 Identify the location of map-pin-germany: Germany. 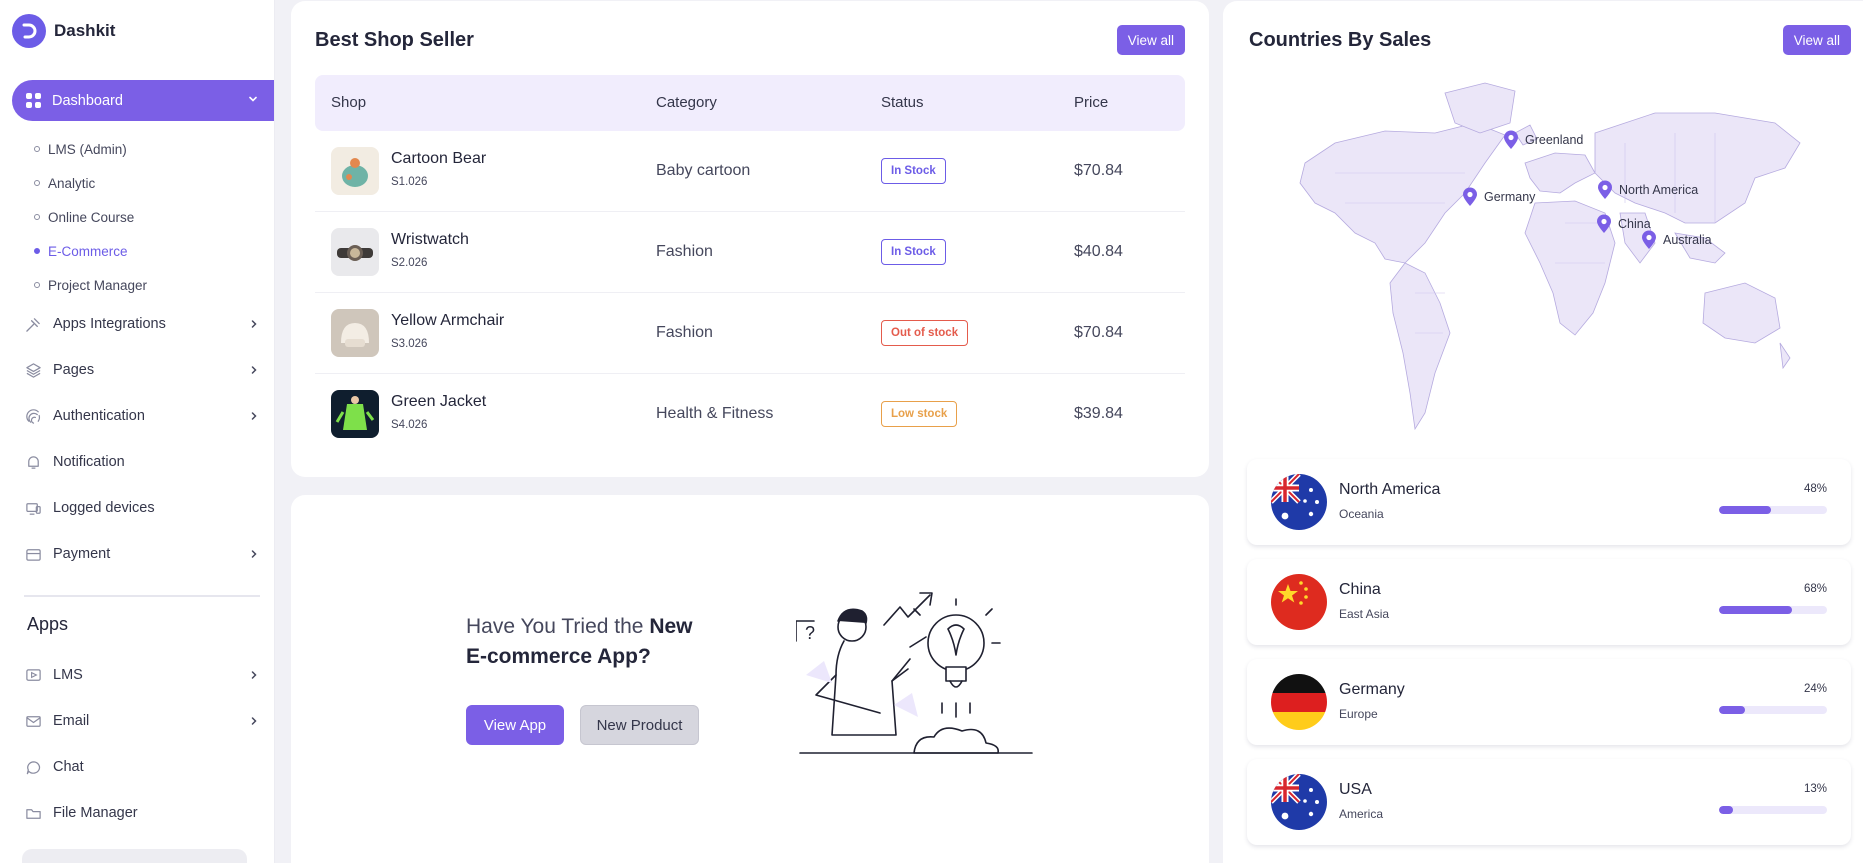
(1498, 197).